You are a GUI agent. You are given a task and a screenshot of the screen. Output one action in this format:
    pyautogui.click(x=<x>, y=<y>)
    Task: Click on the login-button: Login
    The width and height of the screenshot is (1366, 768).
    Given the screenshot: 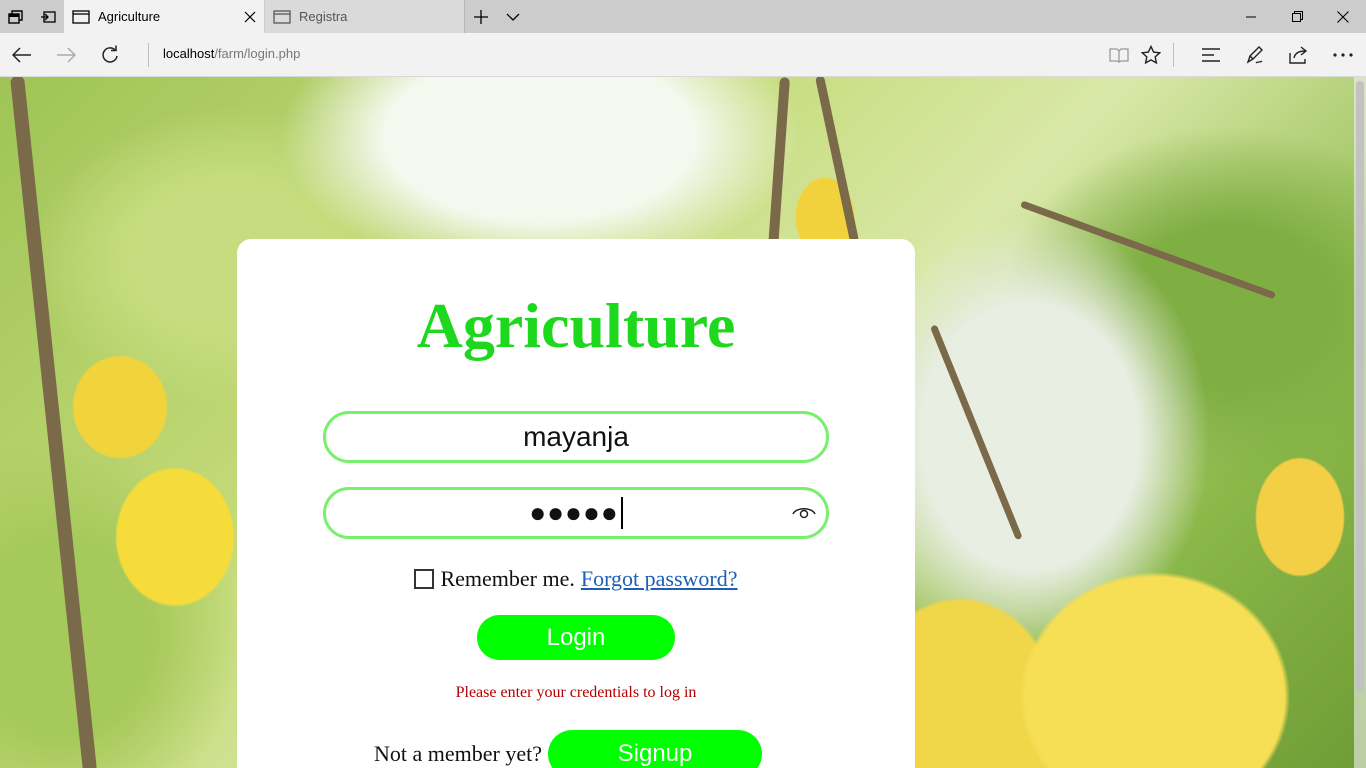 What is the action you would take?
    pyautogui.click(x=576, y=637)
    